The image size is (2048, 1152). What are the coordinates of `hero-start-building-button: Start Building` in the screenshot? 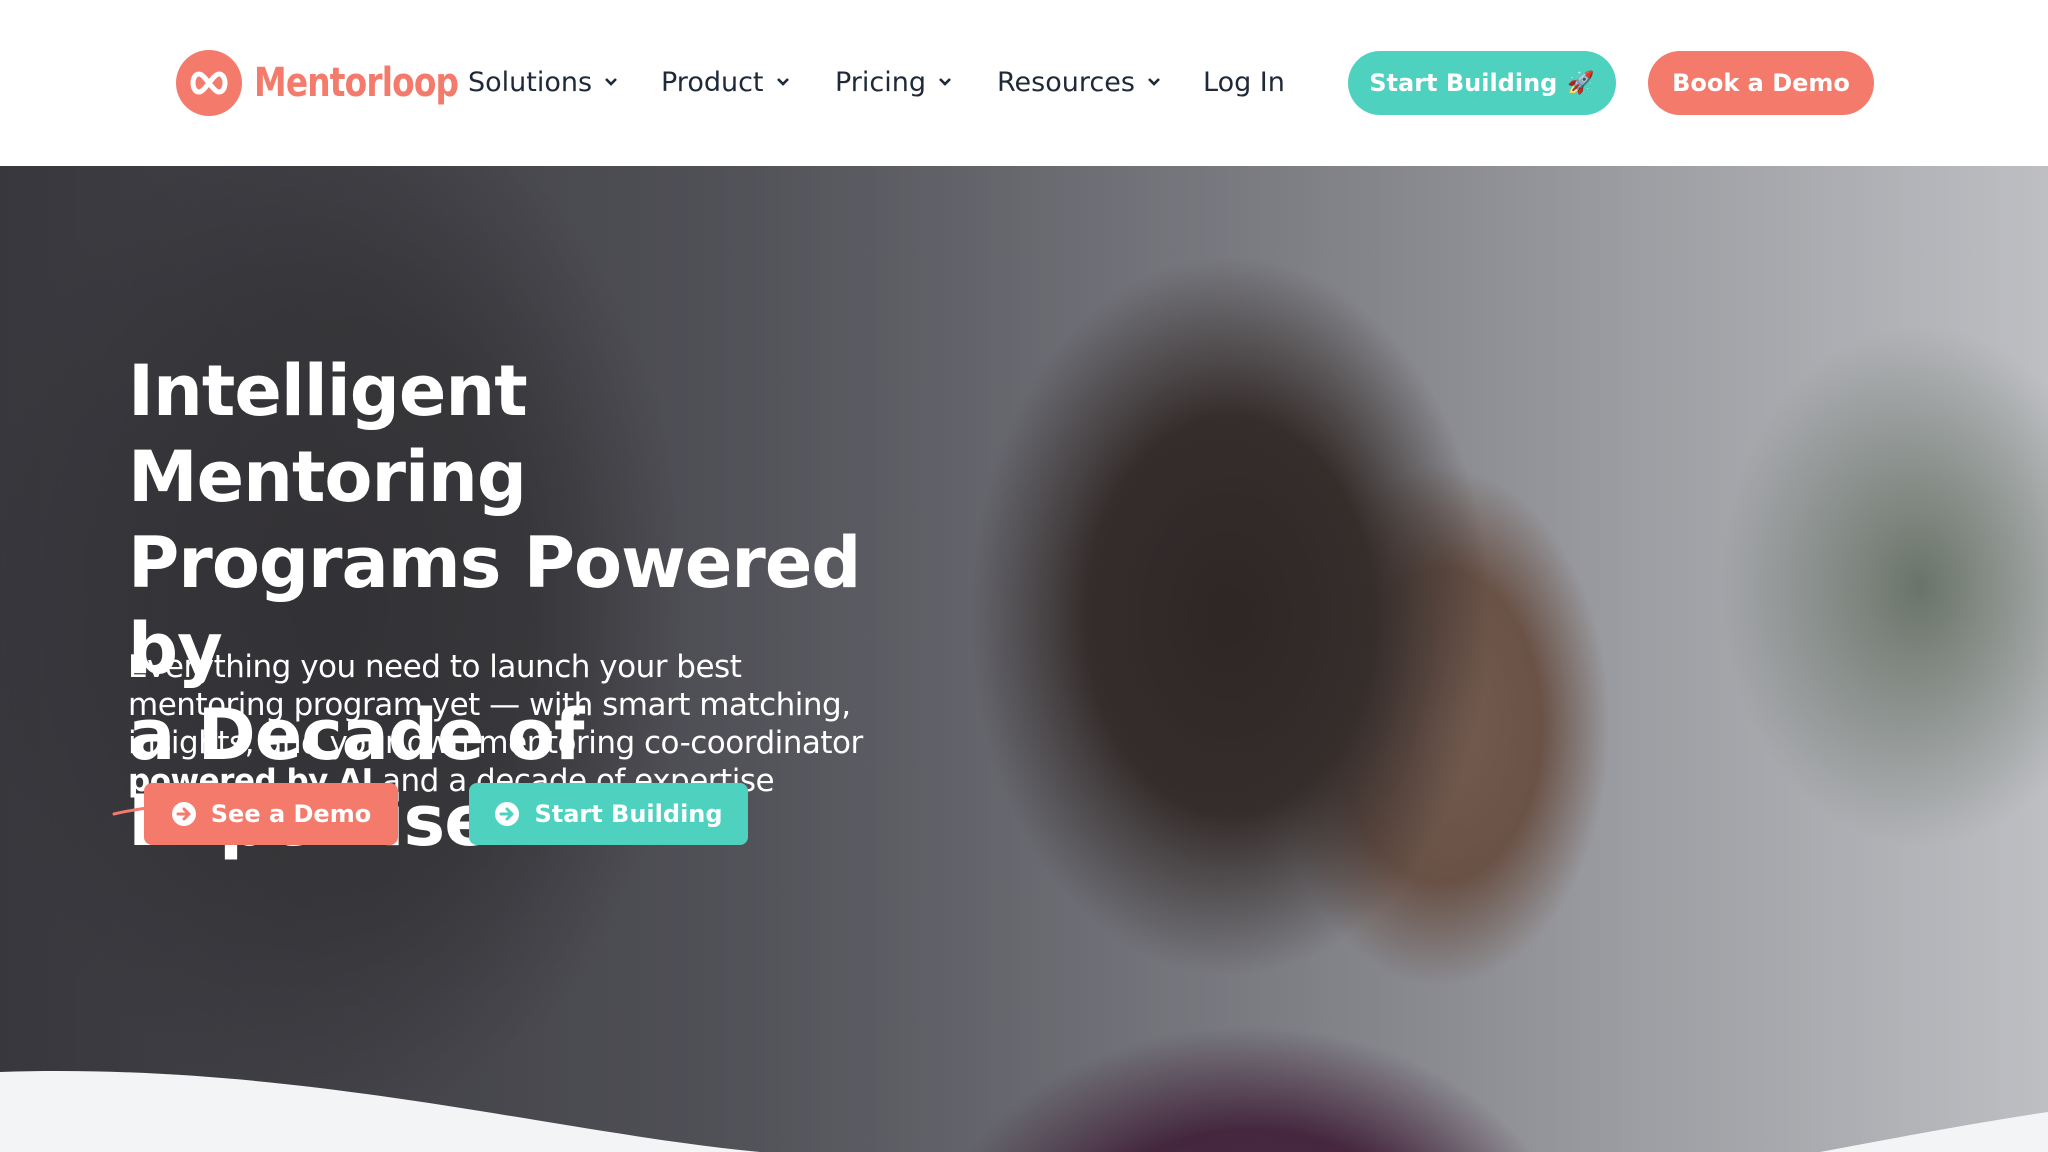 It's located at (608, 814).